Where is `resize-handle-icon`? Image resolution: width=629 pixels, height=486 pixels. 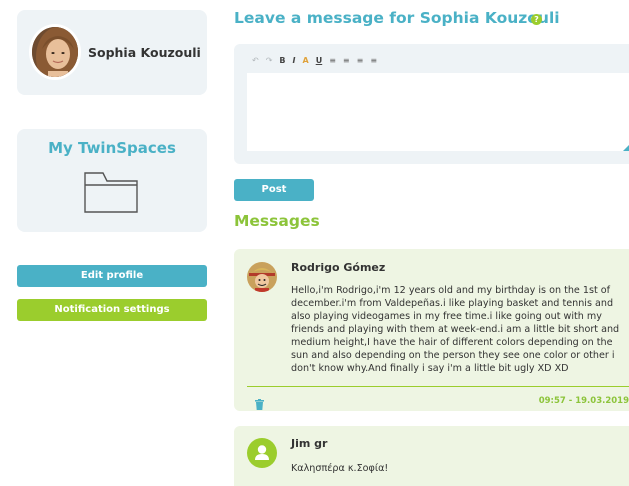 resize-handle-icon is located at coordinates (626, 148).